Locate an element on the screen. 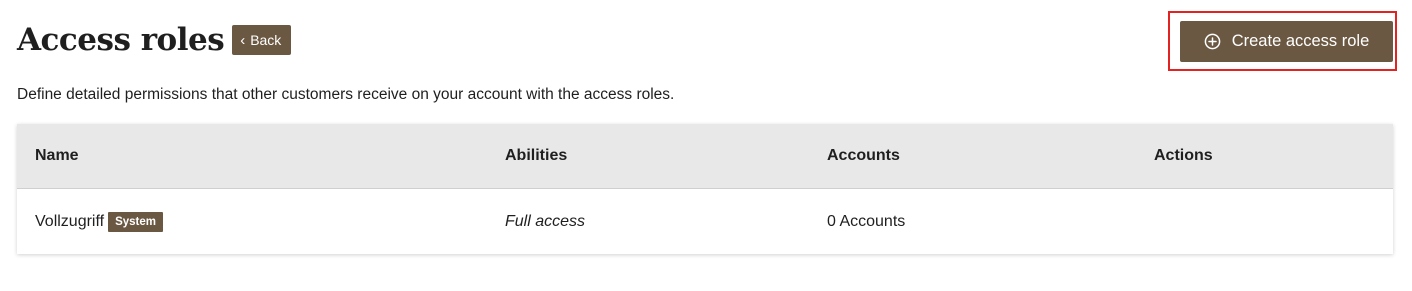  back-button-label: Back is located at coordinates (266, 40).